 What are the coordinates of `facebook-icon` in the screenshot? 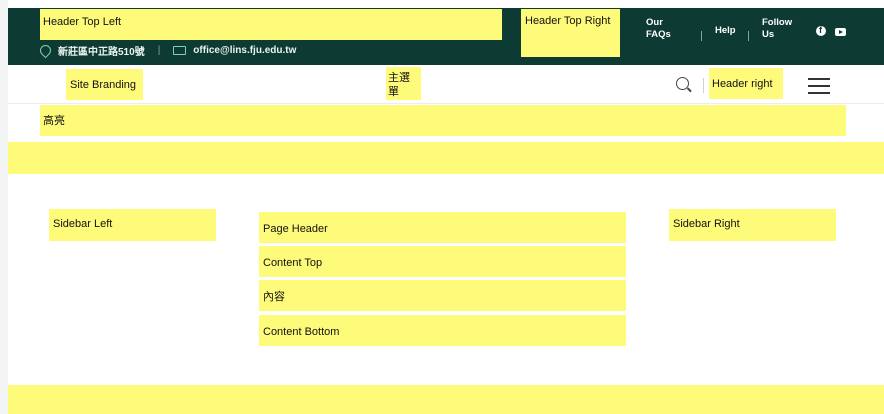 It's located at (821, 30).